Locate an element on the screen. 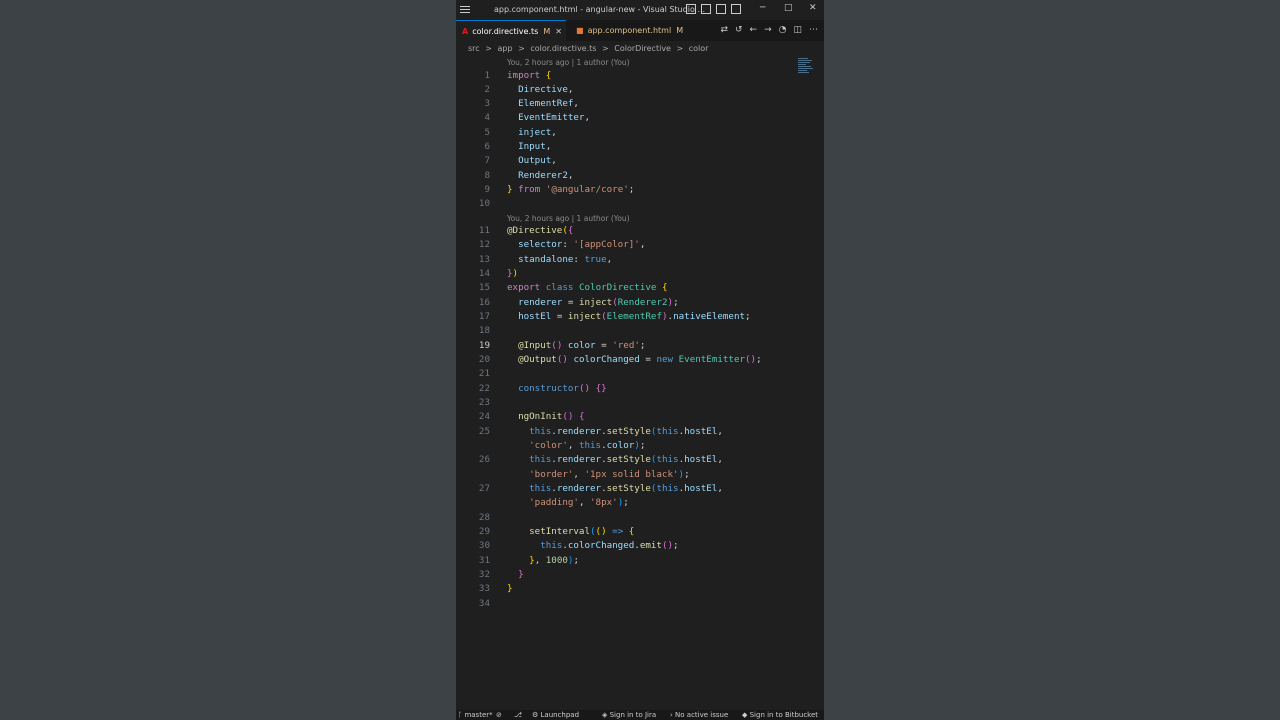  code-line: 10 is located at coordinates (484, 203).